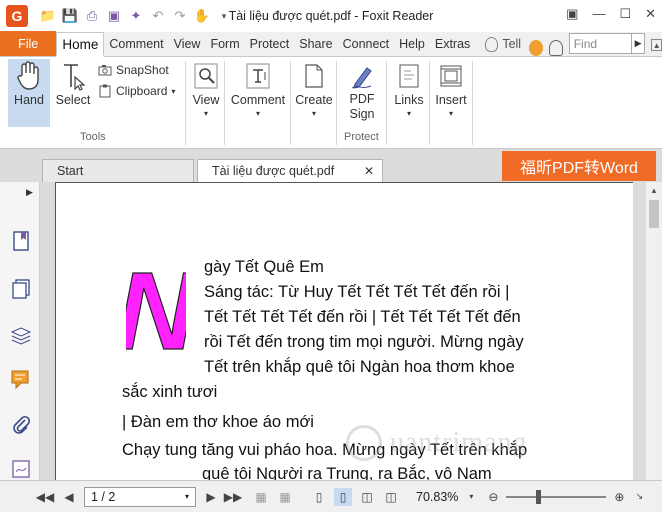 The image size is (662, 512). Describe the element at coordinates (638, 43) in the screenshot. I see `find-arrow-icon: ▶` at that location.